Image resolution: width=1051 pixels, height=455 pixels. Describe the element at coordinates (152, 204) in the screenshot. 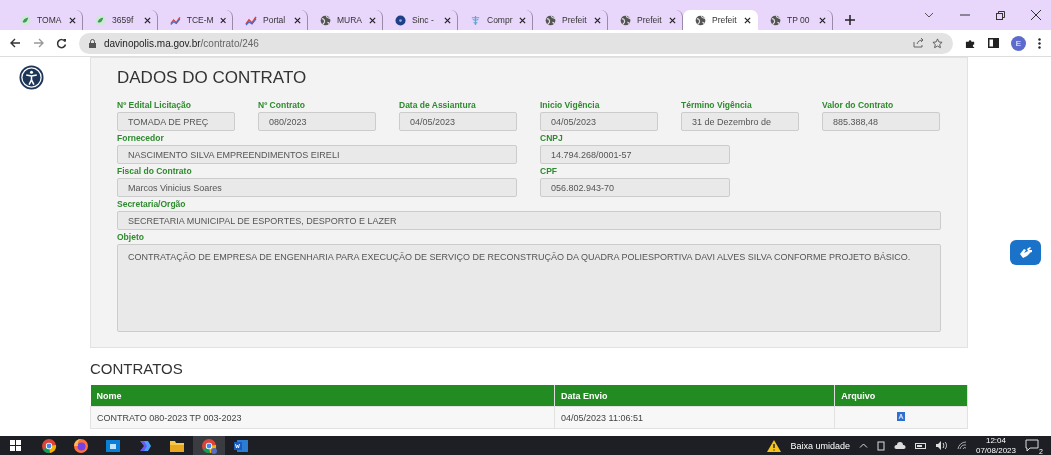

I see `field-label: Secretaria/Orgão` at that location.